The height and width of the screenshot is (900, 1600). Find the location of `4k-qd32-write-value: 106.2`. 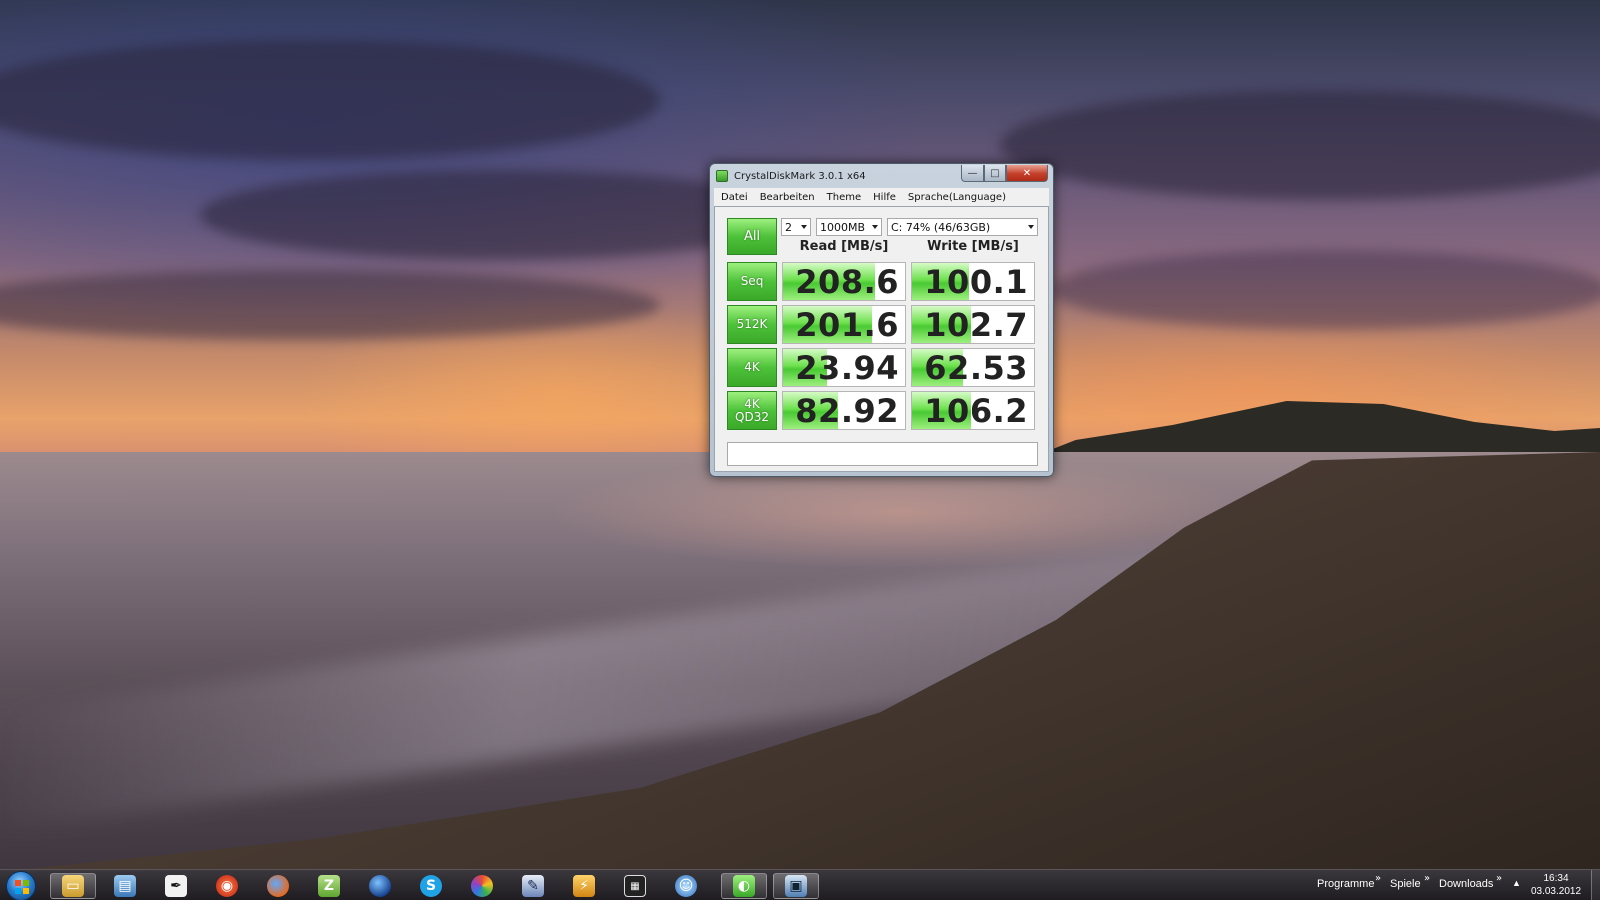

4k-qd32-write-value: 106.2 is located at coordinates (976, 411).